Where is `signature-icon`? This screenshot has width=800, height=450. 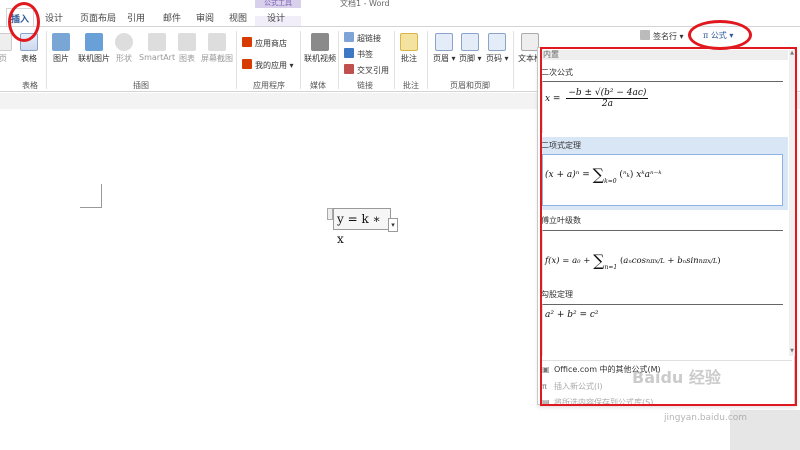 signature-icon is located at coordinates (645, 35).